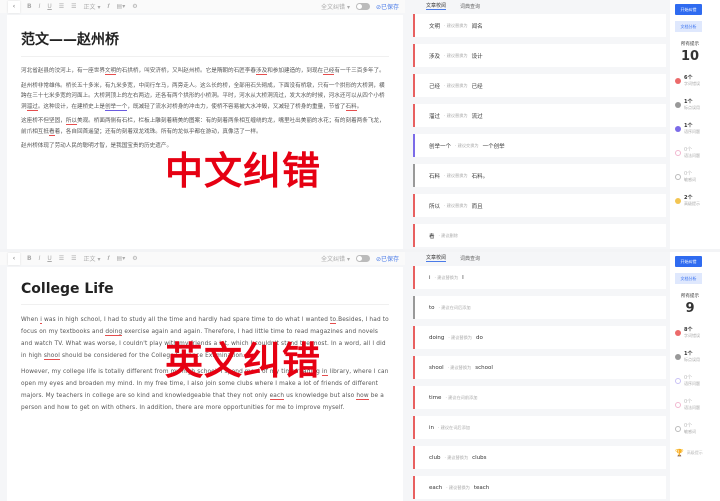 Image resolution: width=720 pixels, height=501 pixels. Describe the element at coordinates (261, 71) in the screenshot. I see `flagged-text: 涉及` at that location.